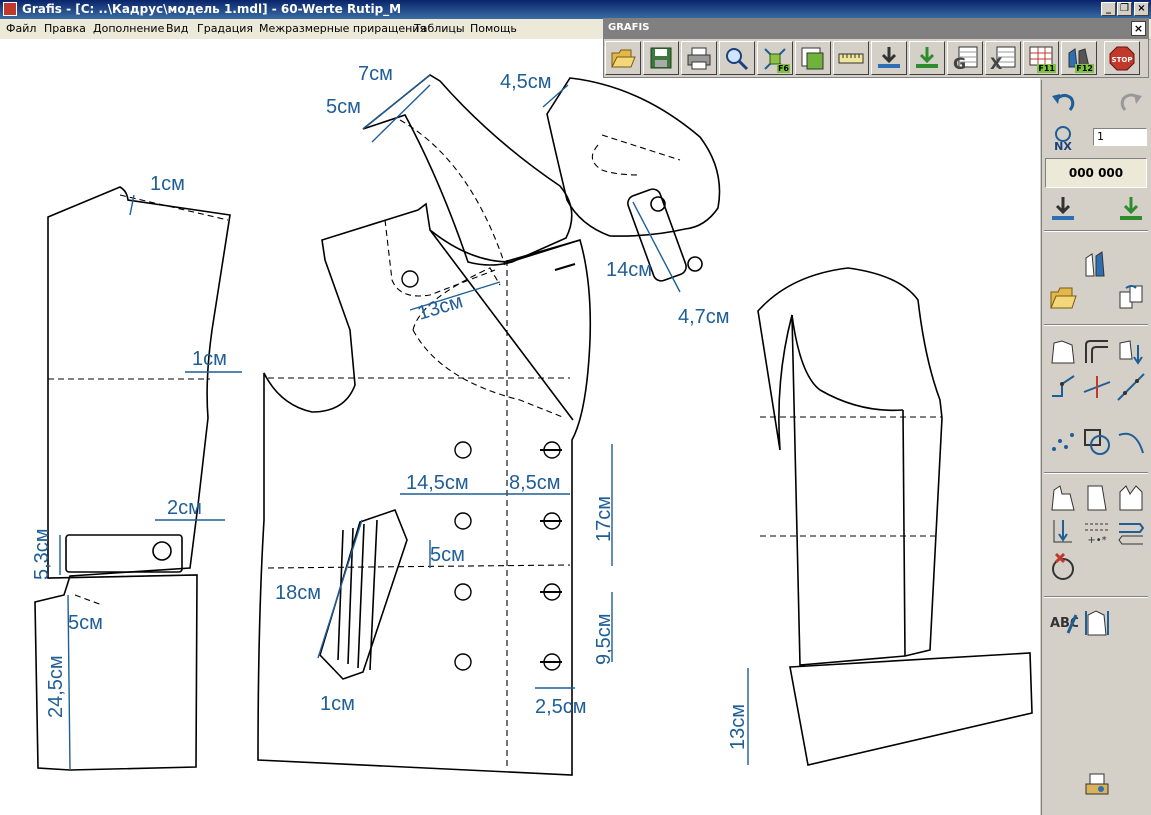  I want to click on shortcut-label: F6, so click(783, 68).